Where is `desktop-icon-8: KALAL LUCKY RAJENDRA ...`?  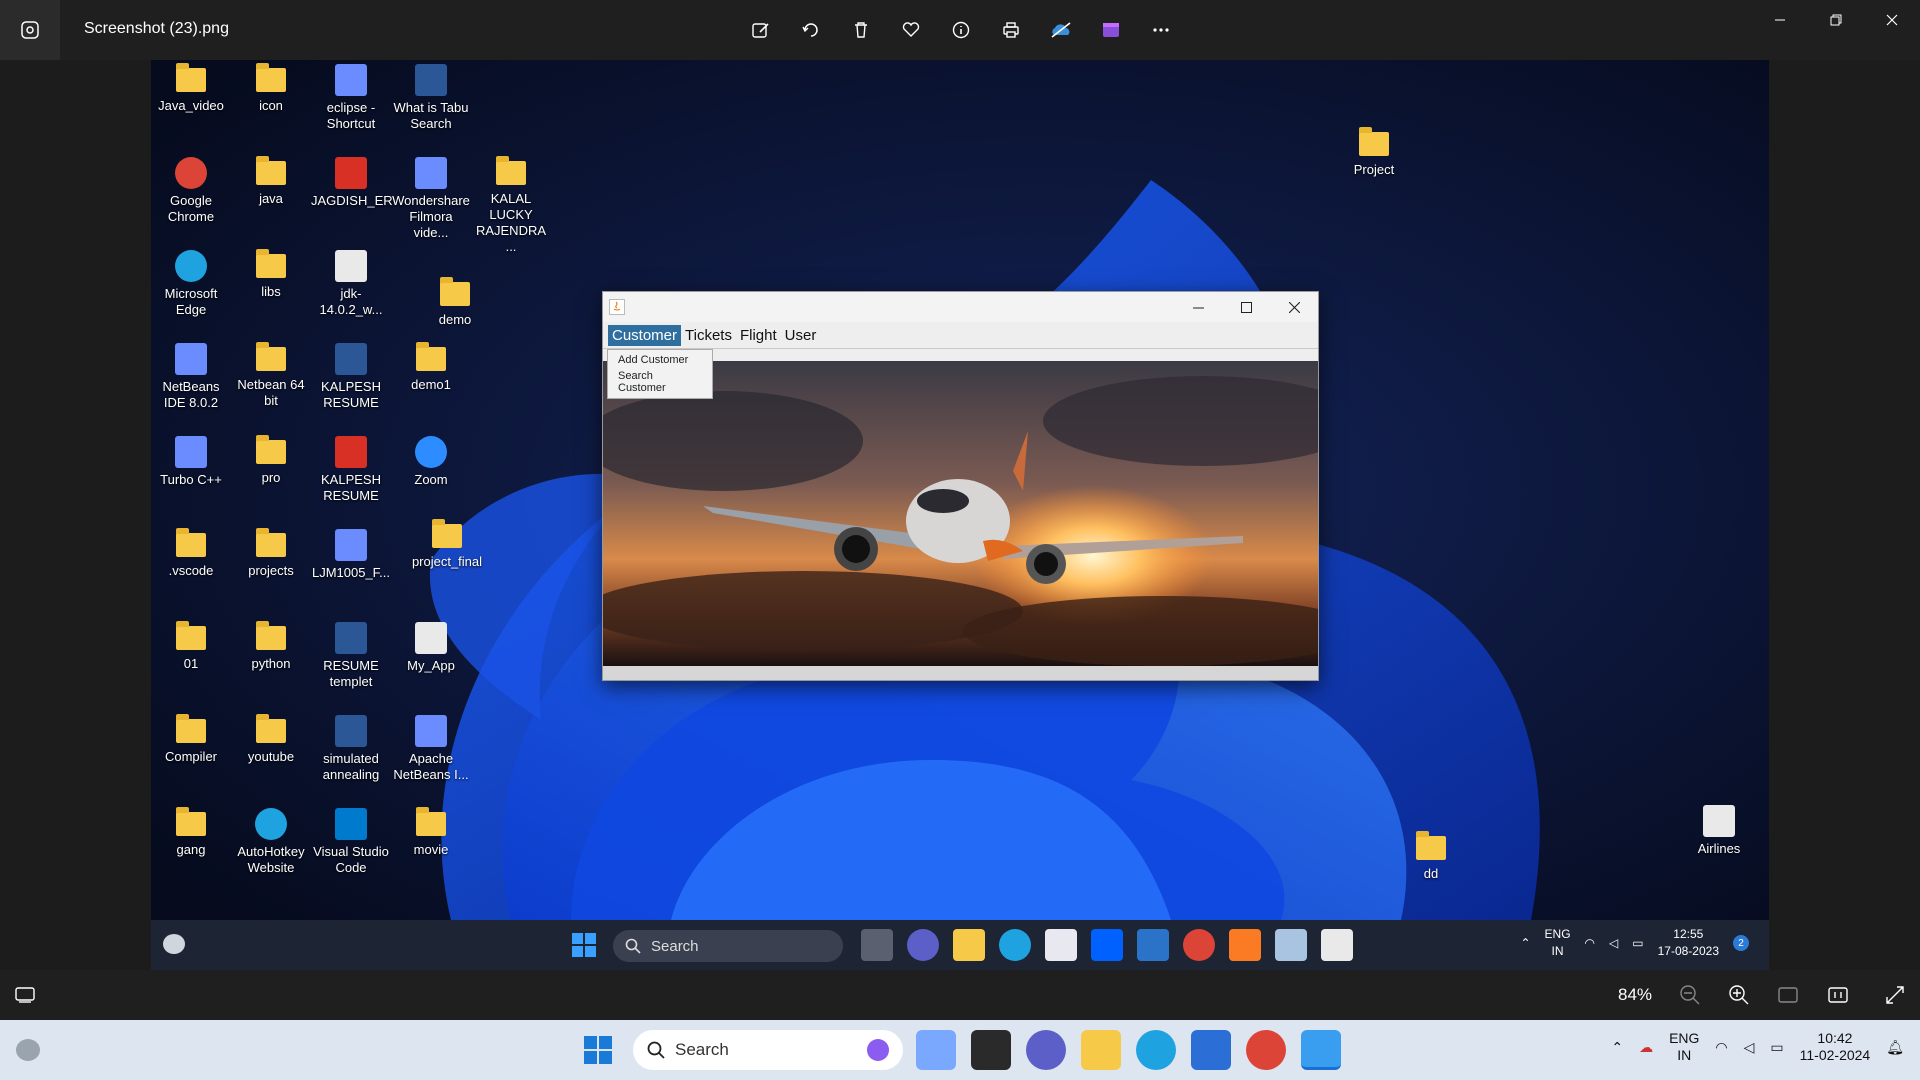 desktop-icon-8: KALAL LUCKY RAJENDRA ... is located at coordinates (511, 205).